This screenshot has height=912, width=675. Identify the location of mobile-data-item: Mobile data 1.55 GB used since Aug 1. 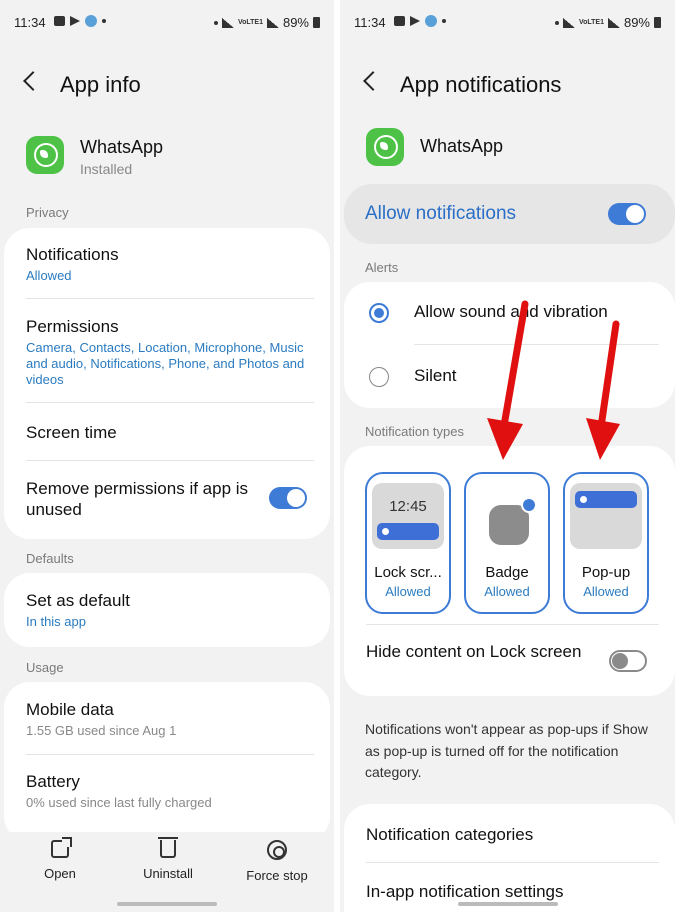
(167, 719).